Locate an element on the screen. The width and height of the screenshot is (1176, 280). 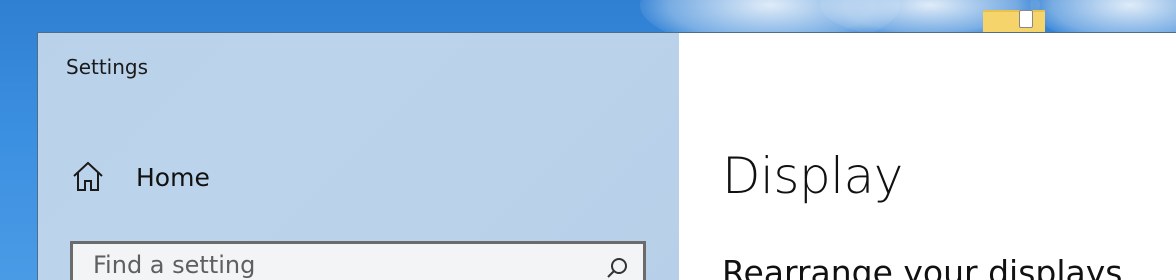
home-icon is located at coordinates (88, 176).